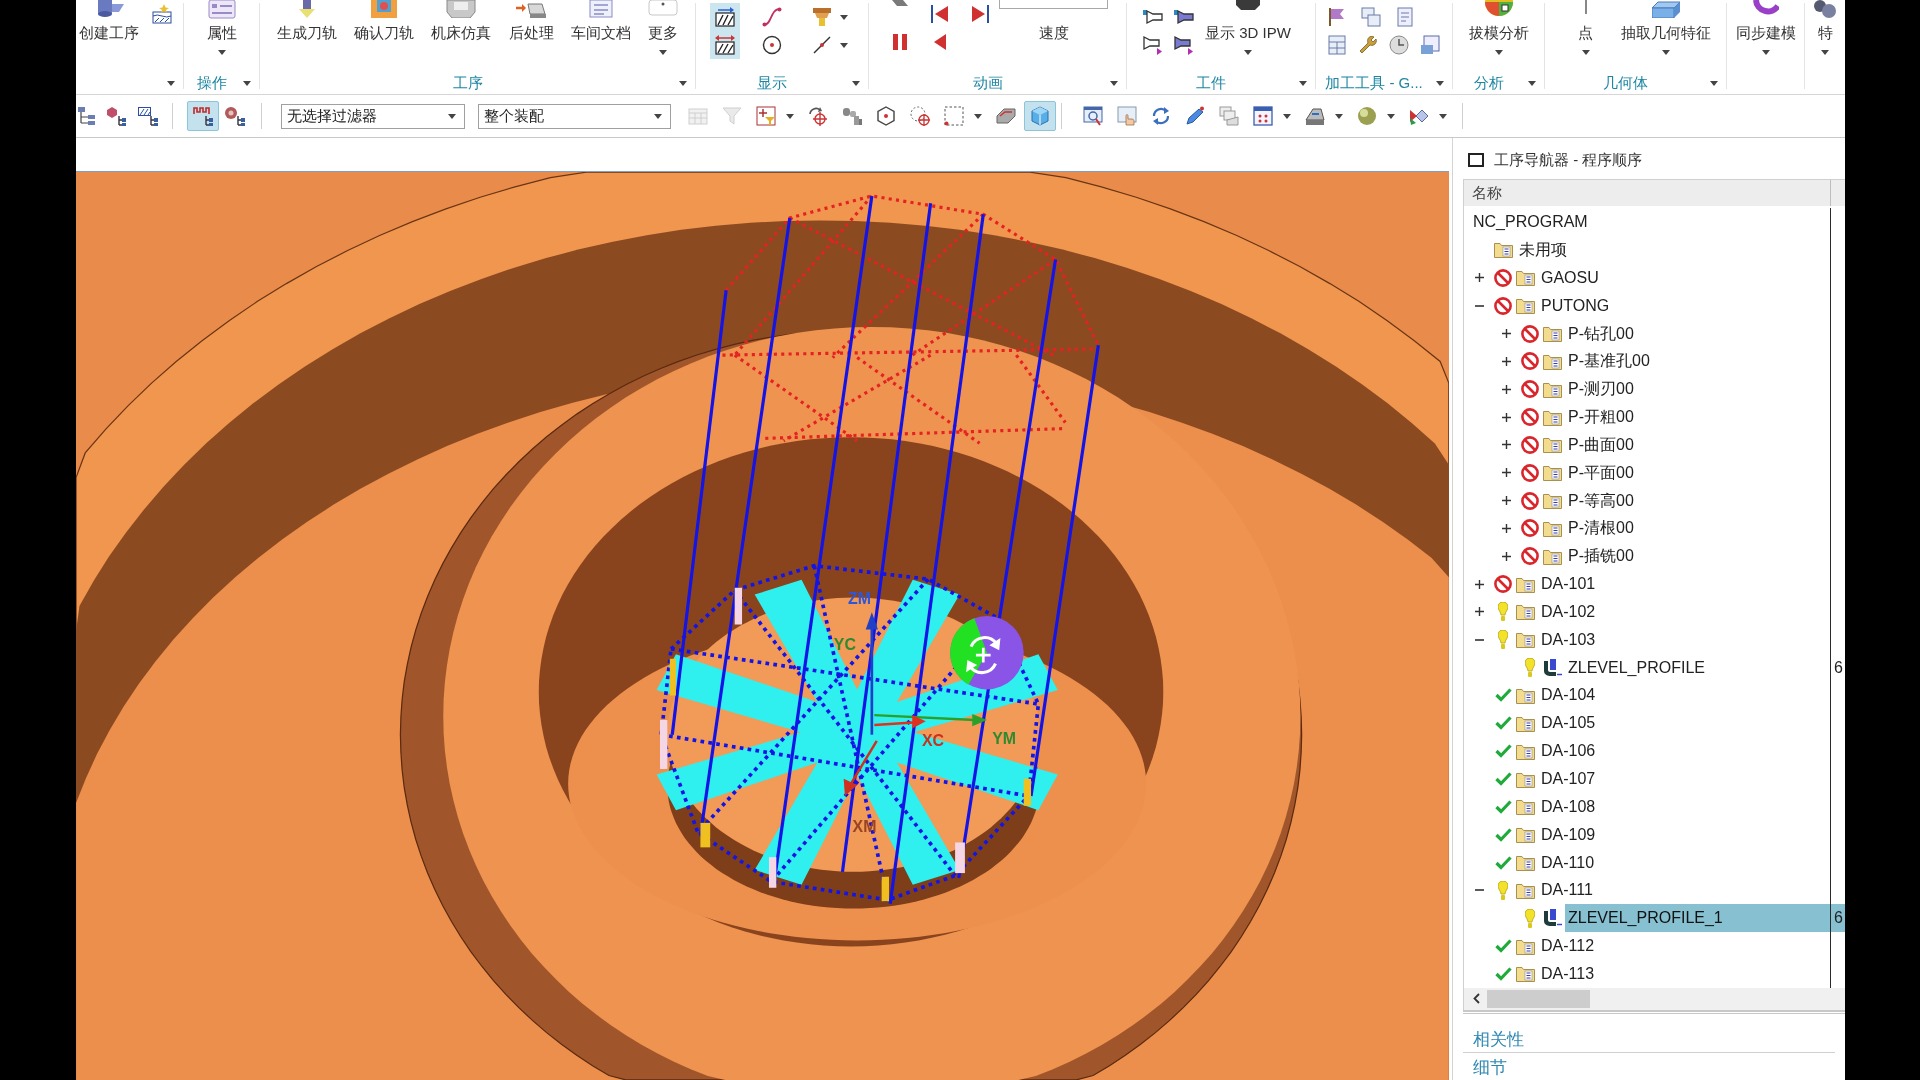 The width and height of the screenshot is (1920, 1080). I want to click on tree-item: GAOSU, so click(1570, 277).